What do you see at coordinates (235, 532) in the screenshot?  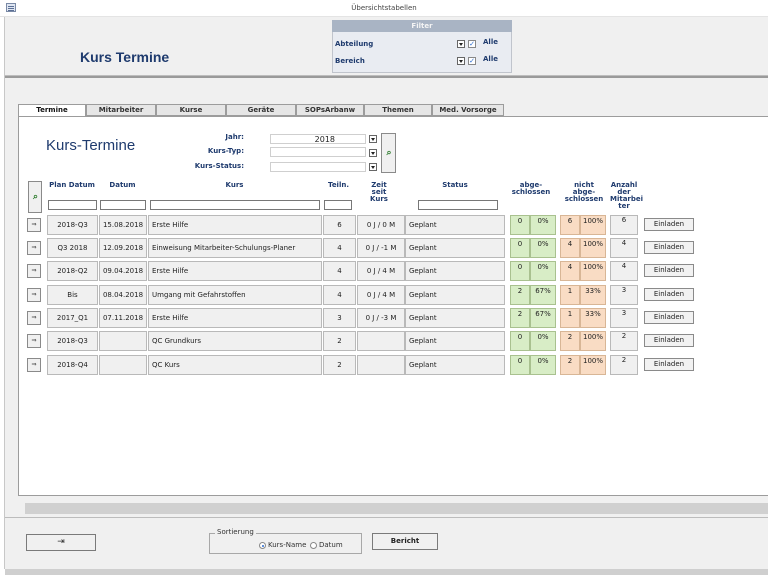 I see `sort-group-label: Sortierung` at bounding box center [235, 532].